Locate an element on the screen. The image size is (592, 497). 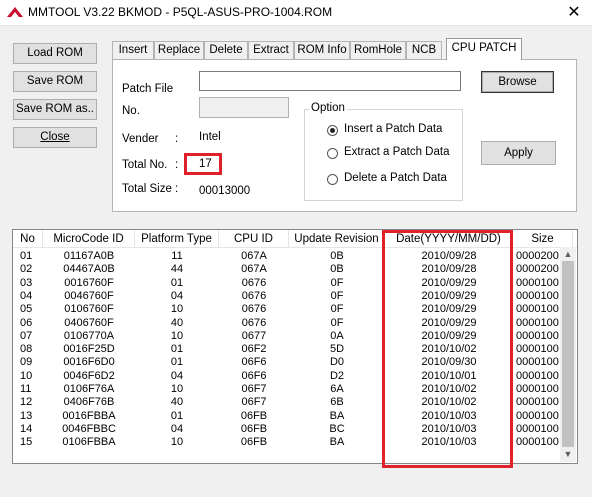
tab-rom-info: ROM Info is located at coordinates (322, 50).